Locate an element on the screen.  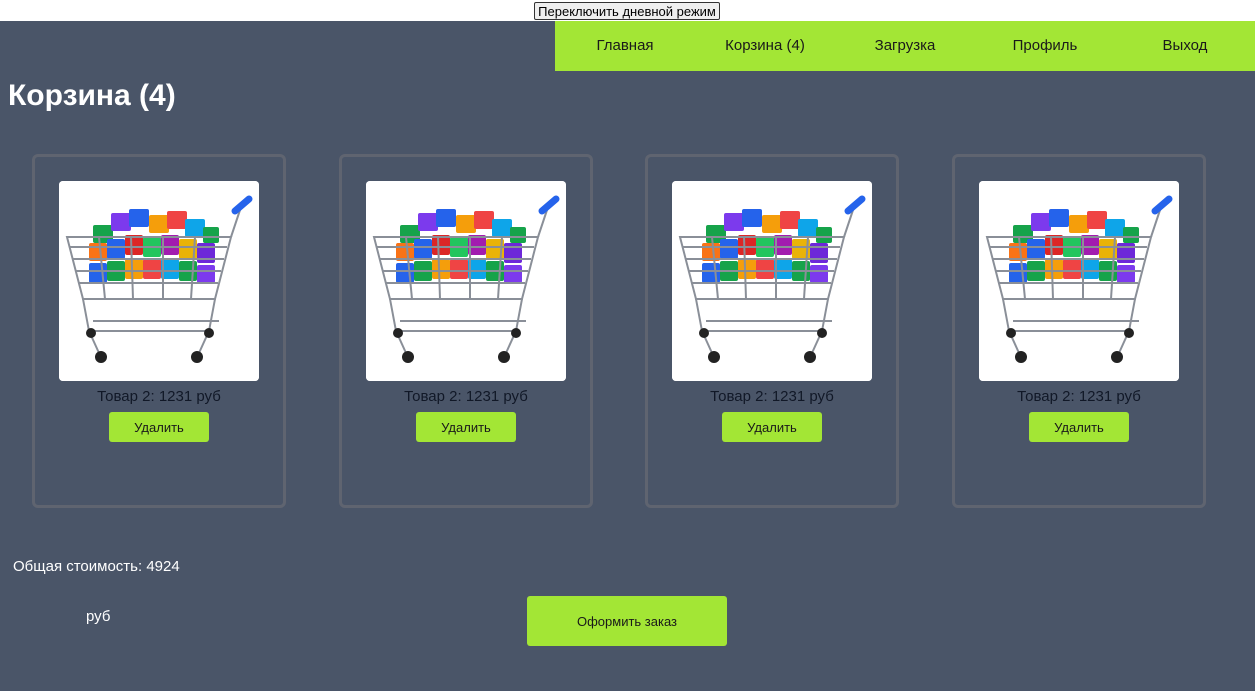
nav-item-home: Главная is located at coordinates (625, 46).